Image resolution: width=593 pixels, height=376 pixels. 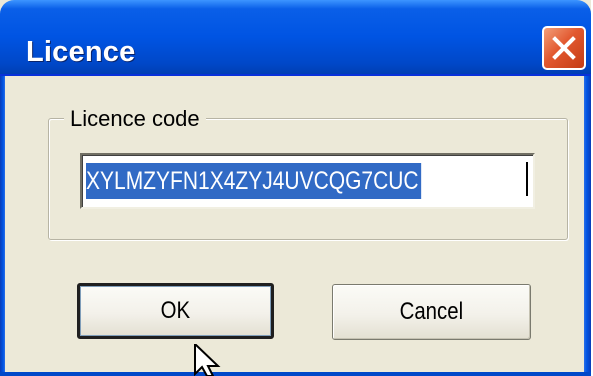 What do you see at coordinates (135, 119) in the screenshot?
I see `licence-code-label: Licence code` at bounding box center [135, 119].